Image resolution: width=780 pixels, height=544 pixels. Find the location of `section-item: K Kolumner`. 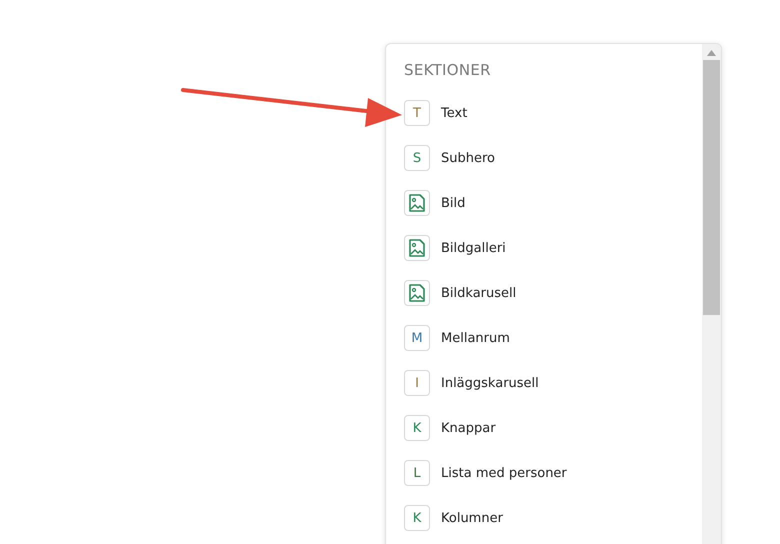

section-item: K Kolumner is located at coordinates (553, 518).